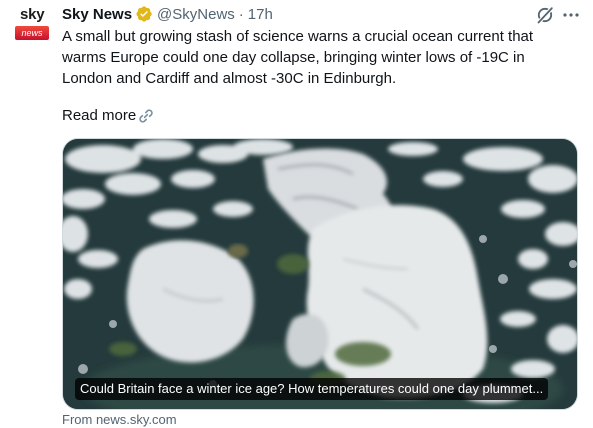 The width and height of the screenshot is (593, 428). Describe the element at coordinates (97, 14) in the screenshot. I see `author-name: Sky News` at that location.